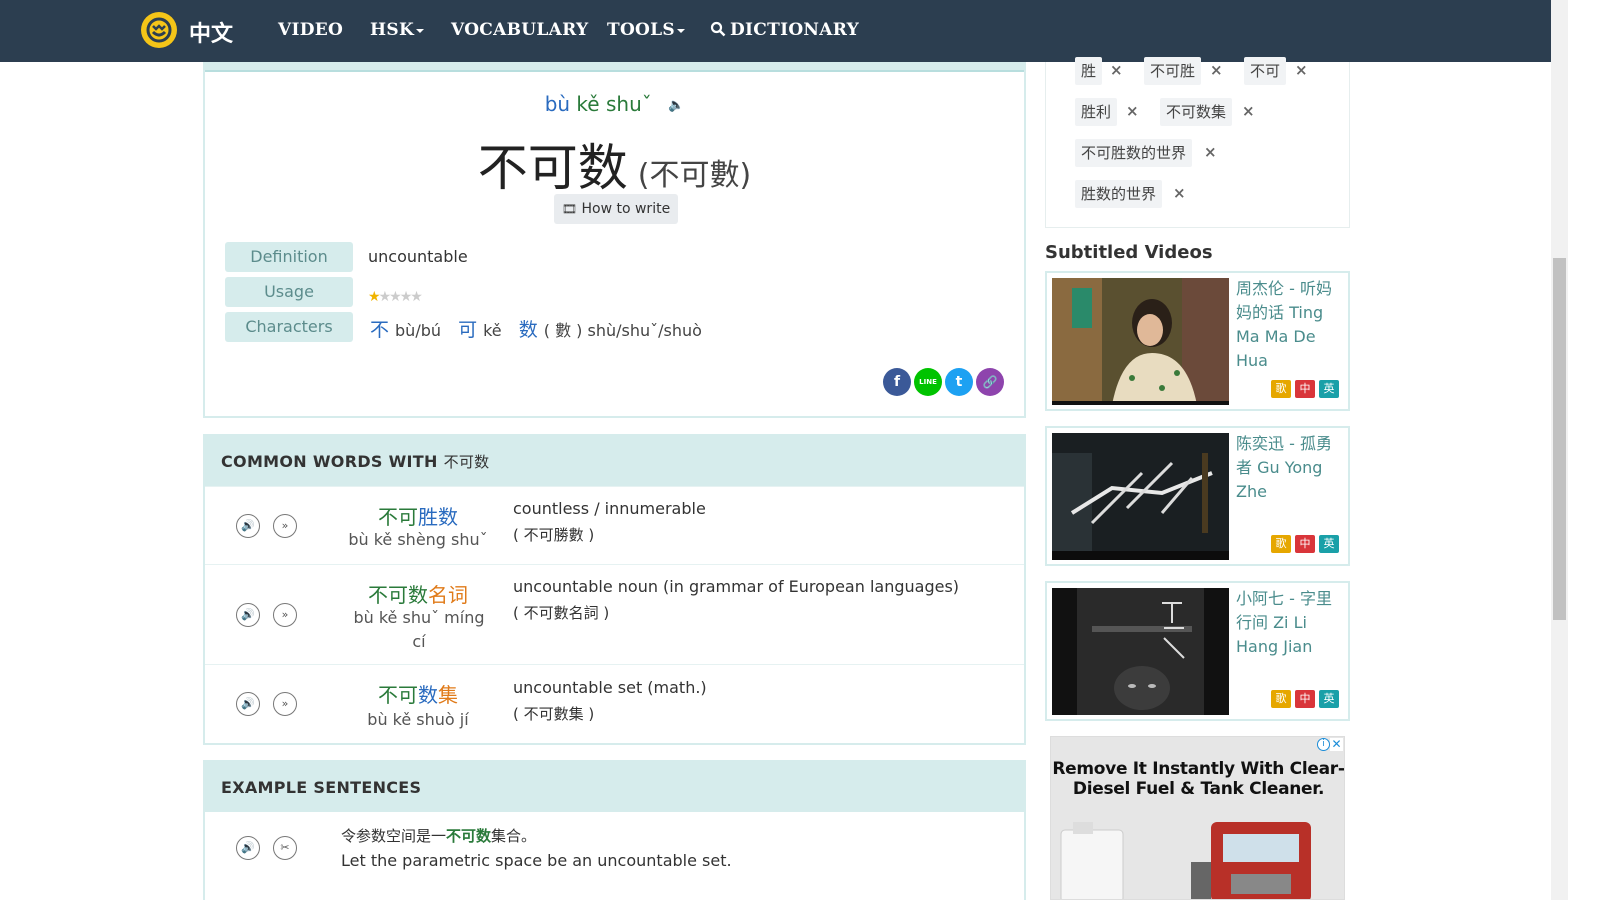 The height and width of the screenshot is (900, 1600). What do you see at coordinates (466, 462) in the screenshot?
I see `section-heading-hanzi: 不可数` at bounding box center [466, 462].